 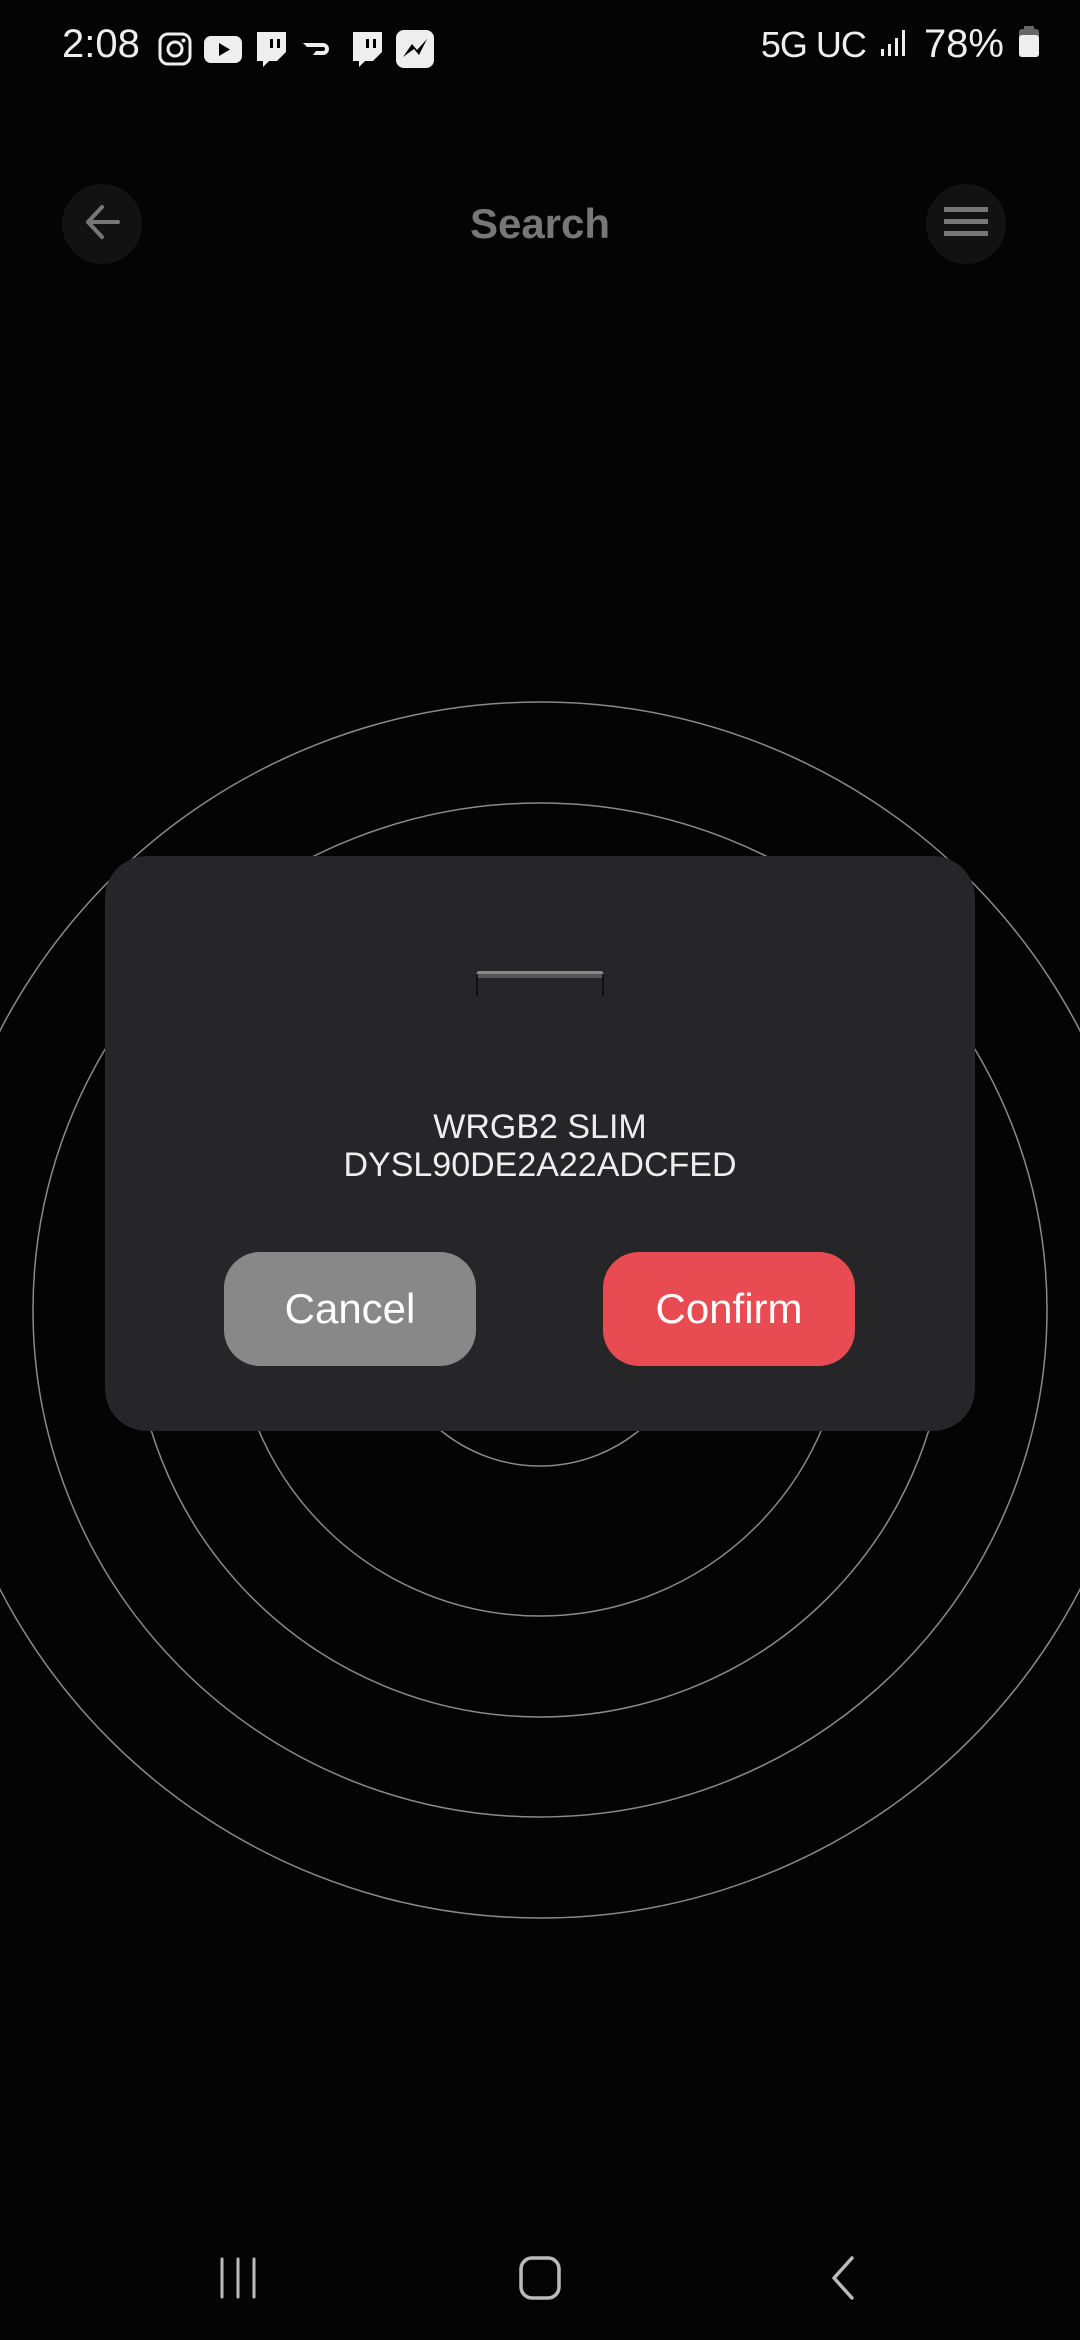 I want to click on status-time: 2:08, so click(x=101, y=44).